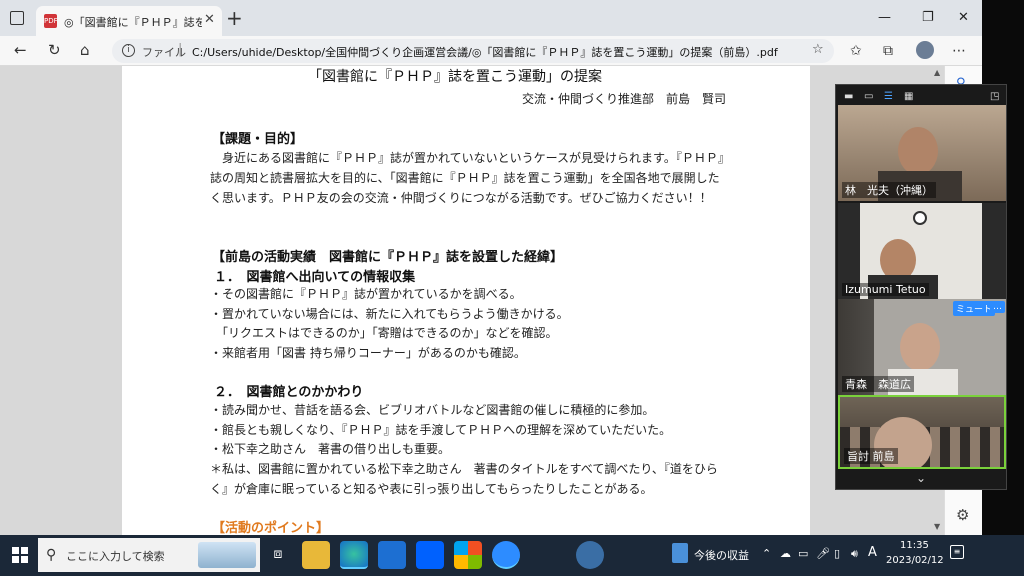  What do you see at coordinates (384, 333) in the screenshot?
I see `list-item: 「リクエストはできるのか」「寄贈はできるのか」などを確認。` at bounding box center [384, 333].